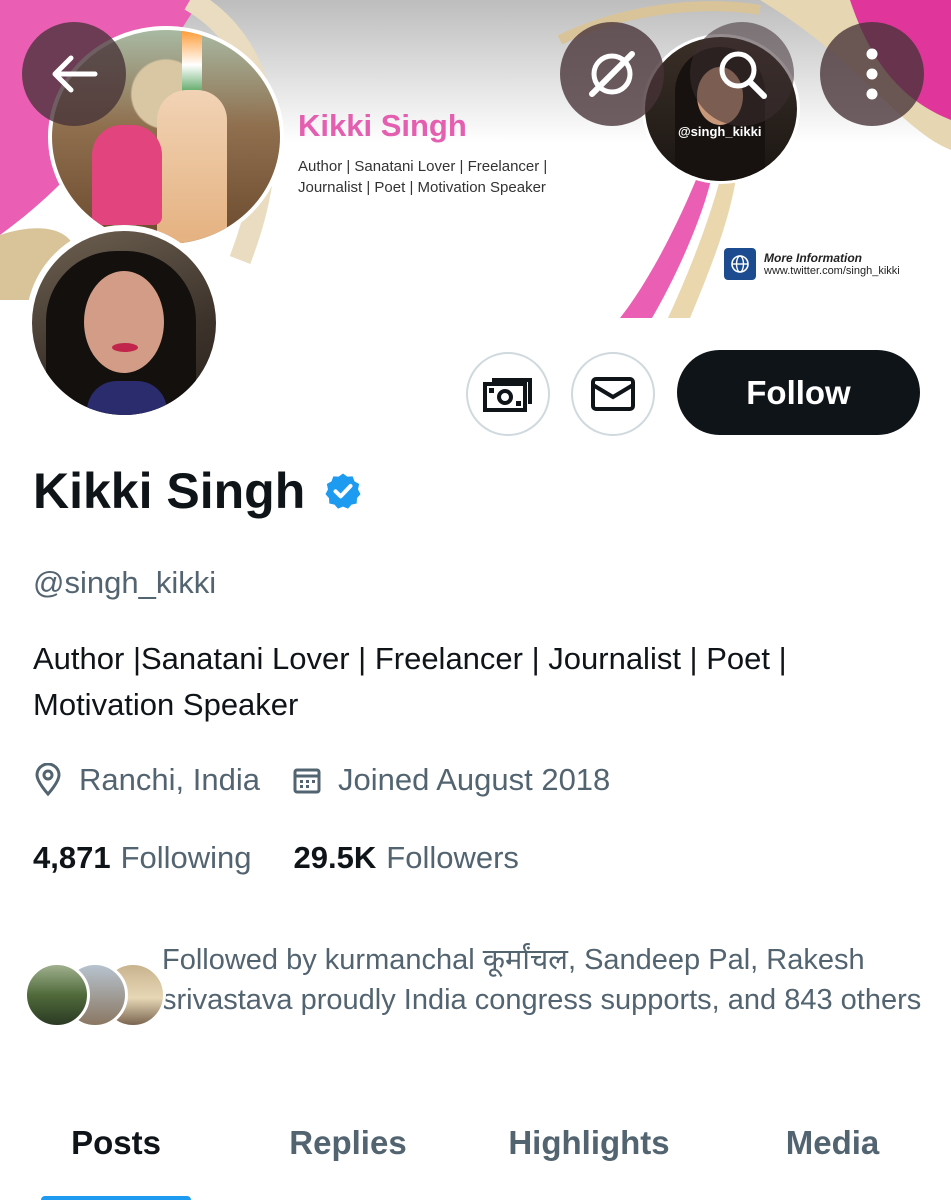 This screenshot has height=1200, width=951. Describe the element at coordinates (422, 187) in the screenshot. I see `banner-tagline-line: Journalist | Poet | Motivation Speaker` at that location.